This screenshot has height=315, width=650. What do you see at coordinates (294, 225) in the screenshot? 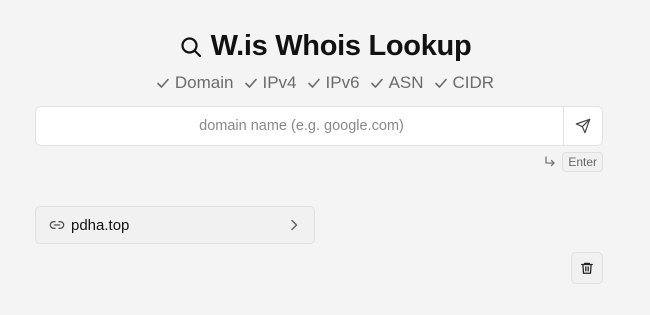
I see `chevron-right-icon` at bounding box center [294, 225].